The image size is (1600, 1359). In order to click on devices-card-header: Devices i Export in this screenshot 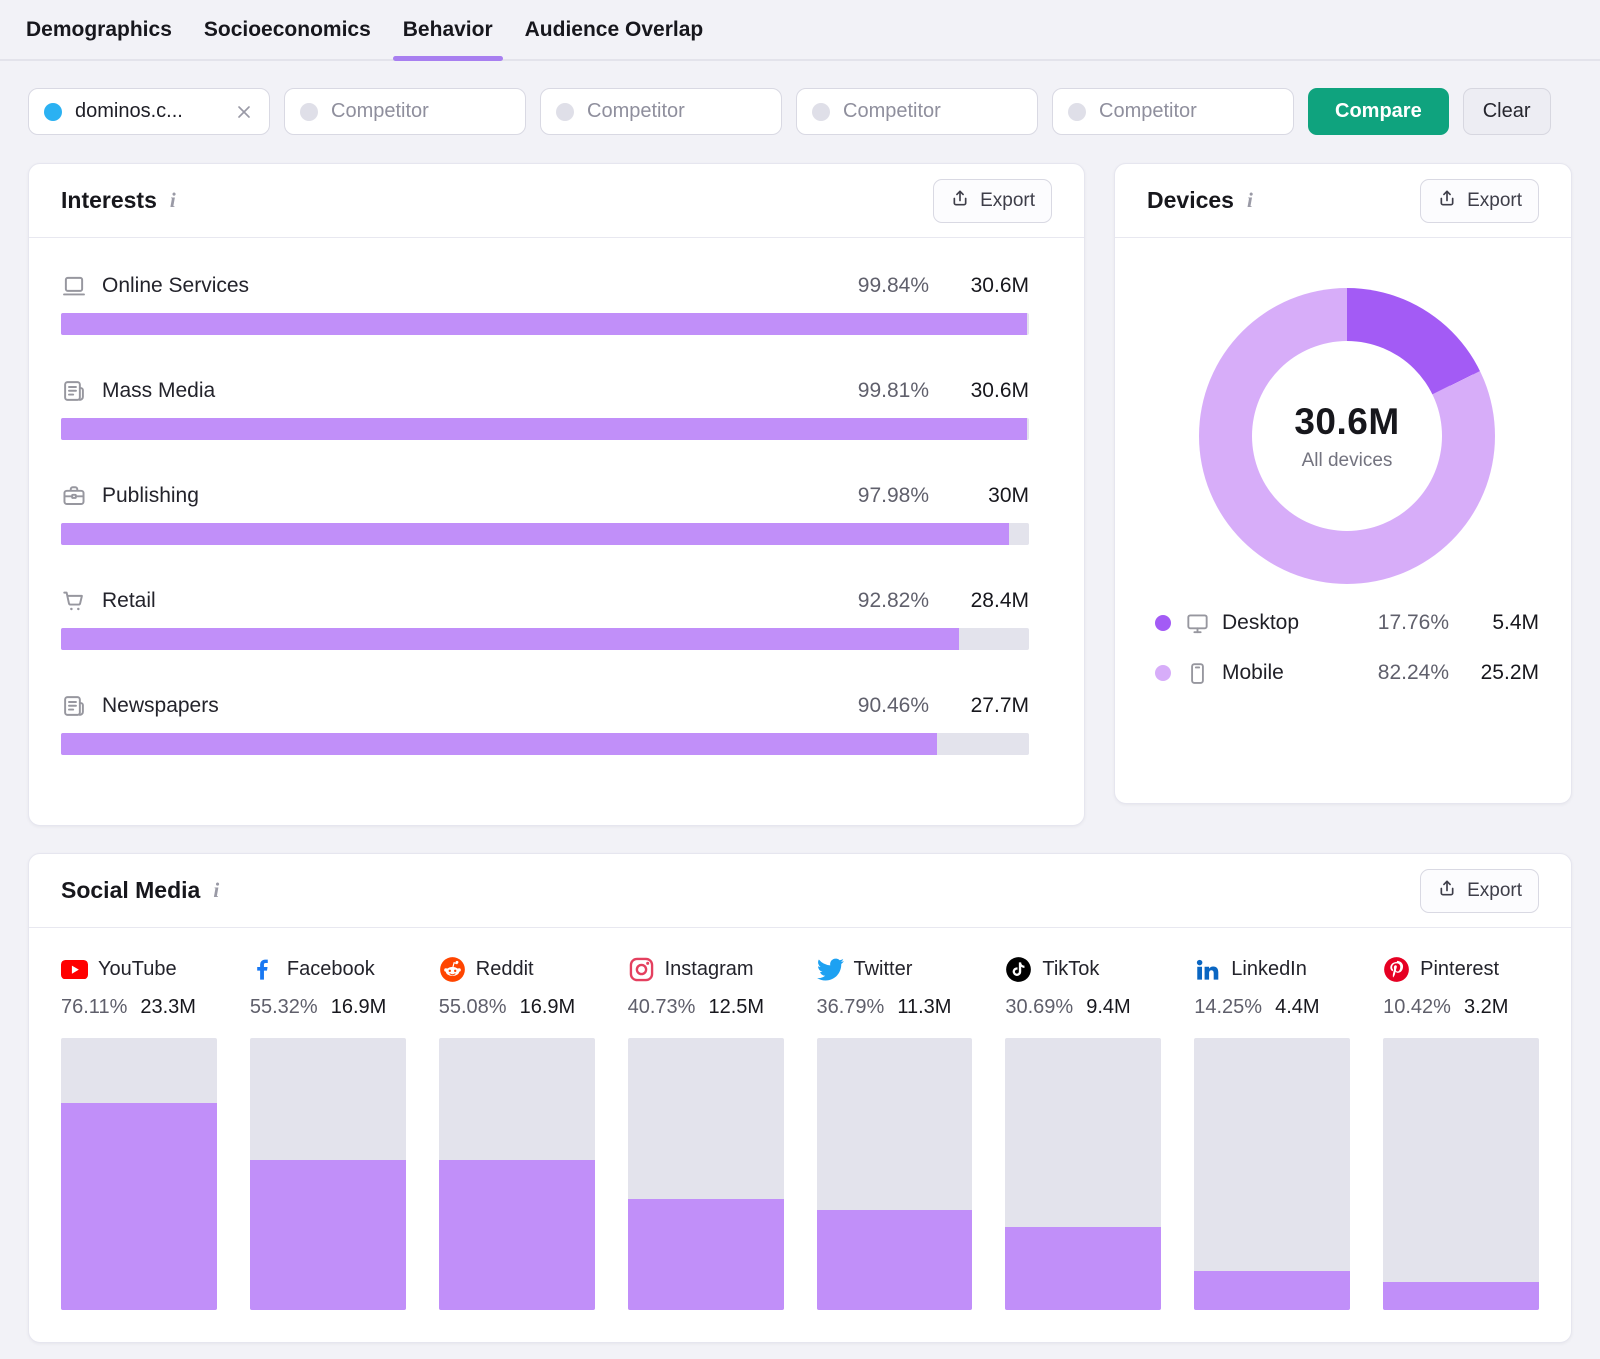, I will do `click(1343, 201)`.